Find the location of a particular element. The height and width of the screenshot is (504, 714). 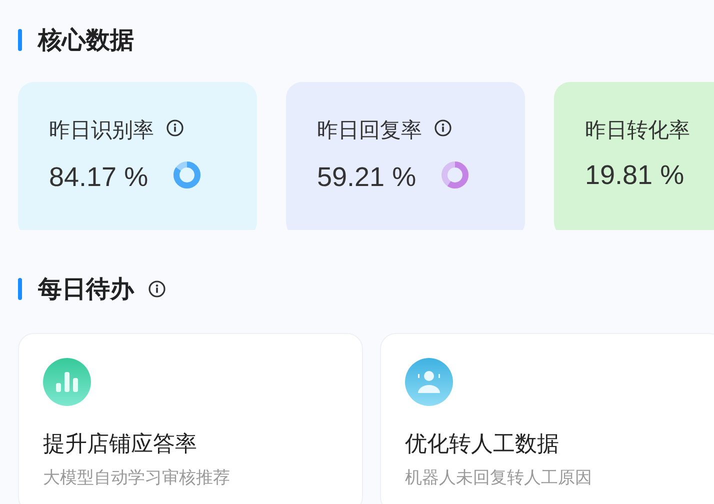

bar-chart-icon is located at coordinates (67, 382).